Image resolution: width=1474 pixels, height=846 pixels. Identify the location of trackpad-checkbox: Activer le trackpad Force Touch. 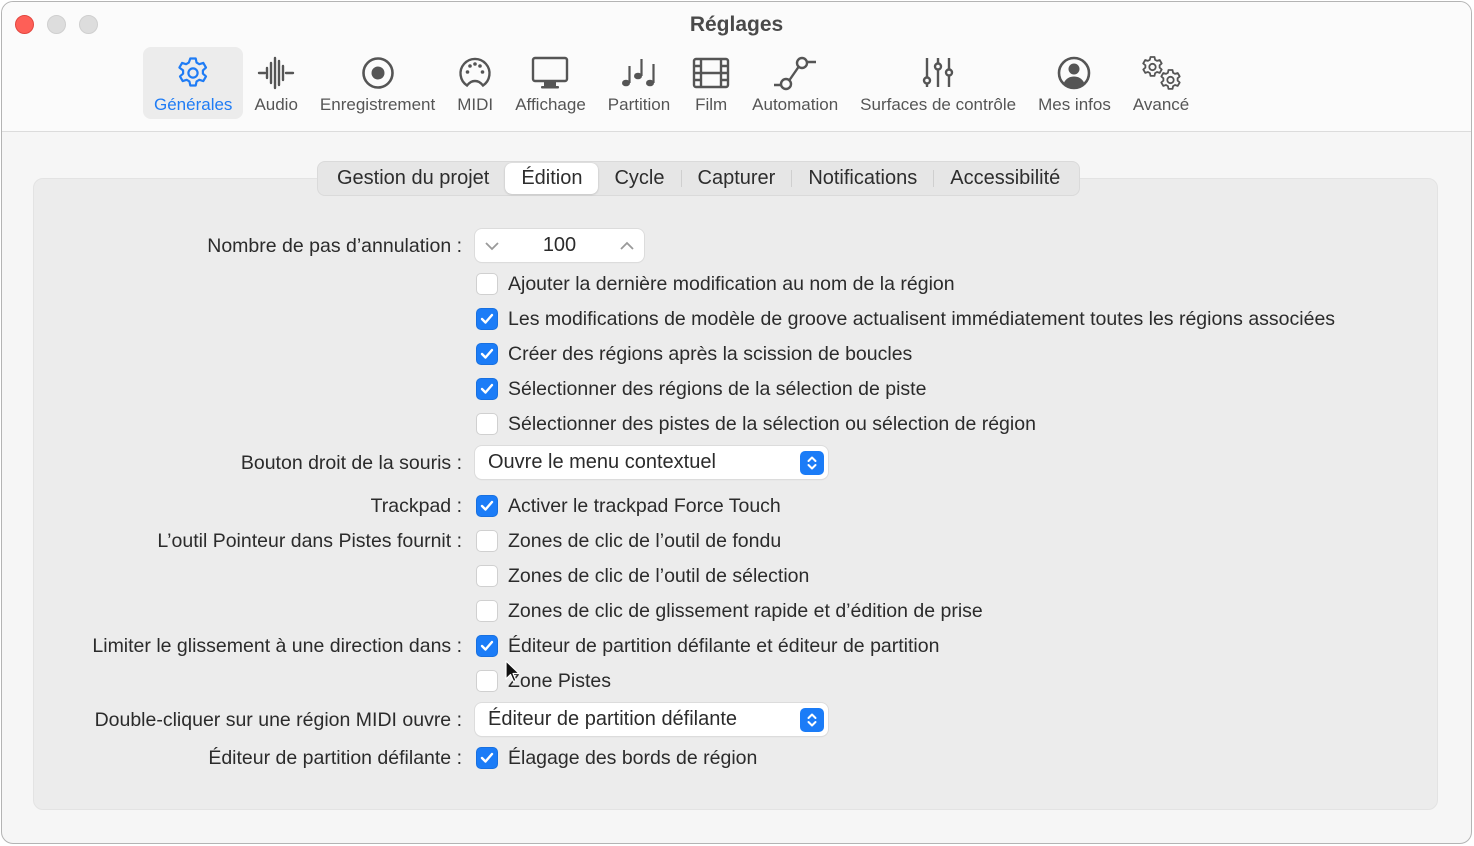
(628, 506).